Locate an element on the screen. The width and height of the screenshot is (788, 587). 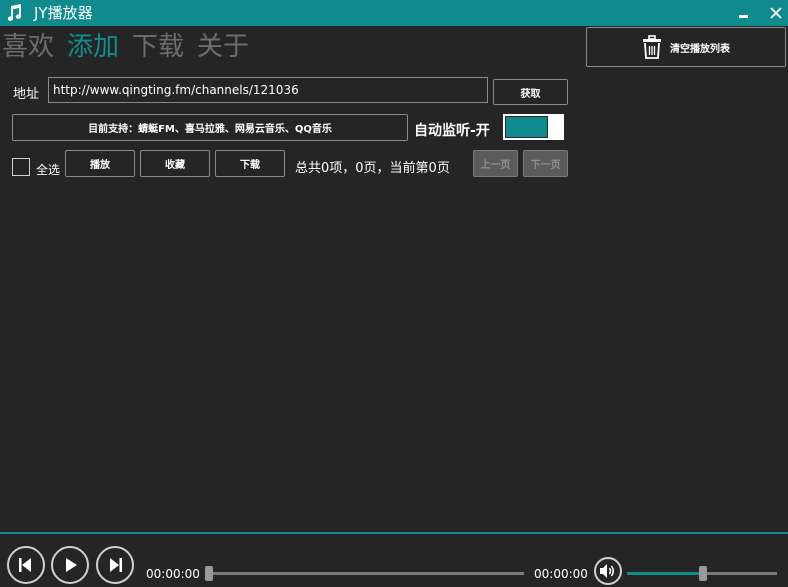
total-time: 00:00:00 is located at coordinates (561, 574).